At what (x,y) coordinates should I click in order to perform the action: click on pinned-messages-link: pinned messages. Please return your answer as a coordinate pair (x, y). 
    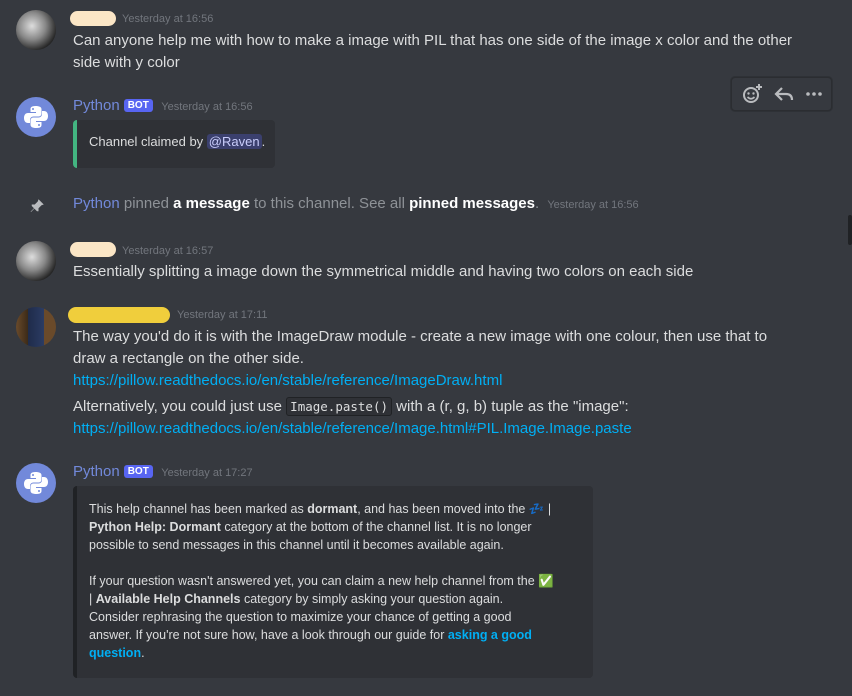
    Looking at the image, I should click on (472, 203).